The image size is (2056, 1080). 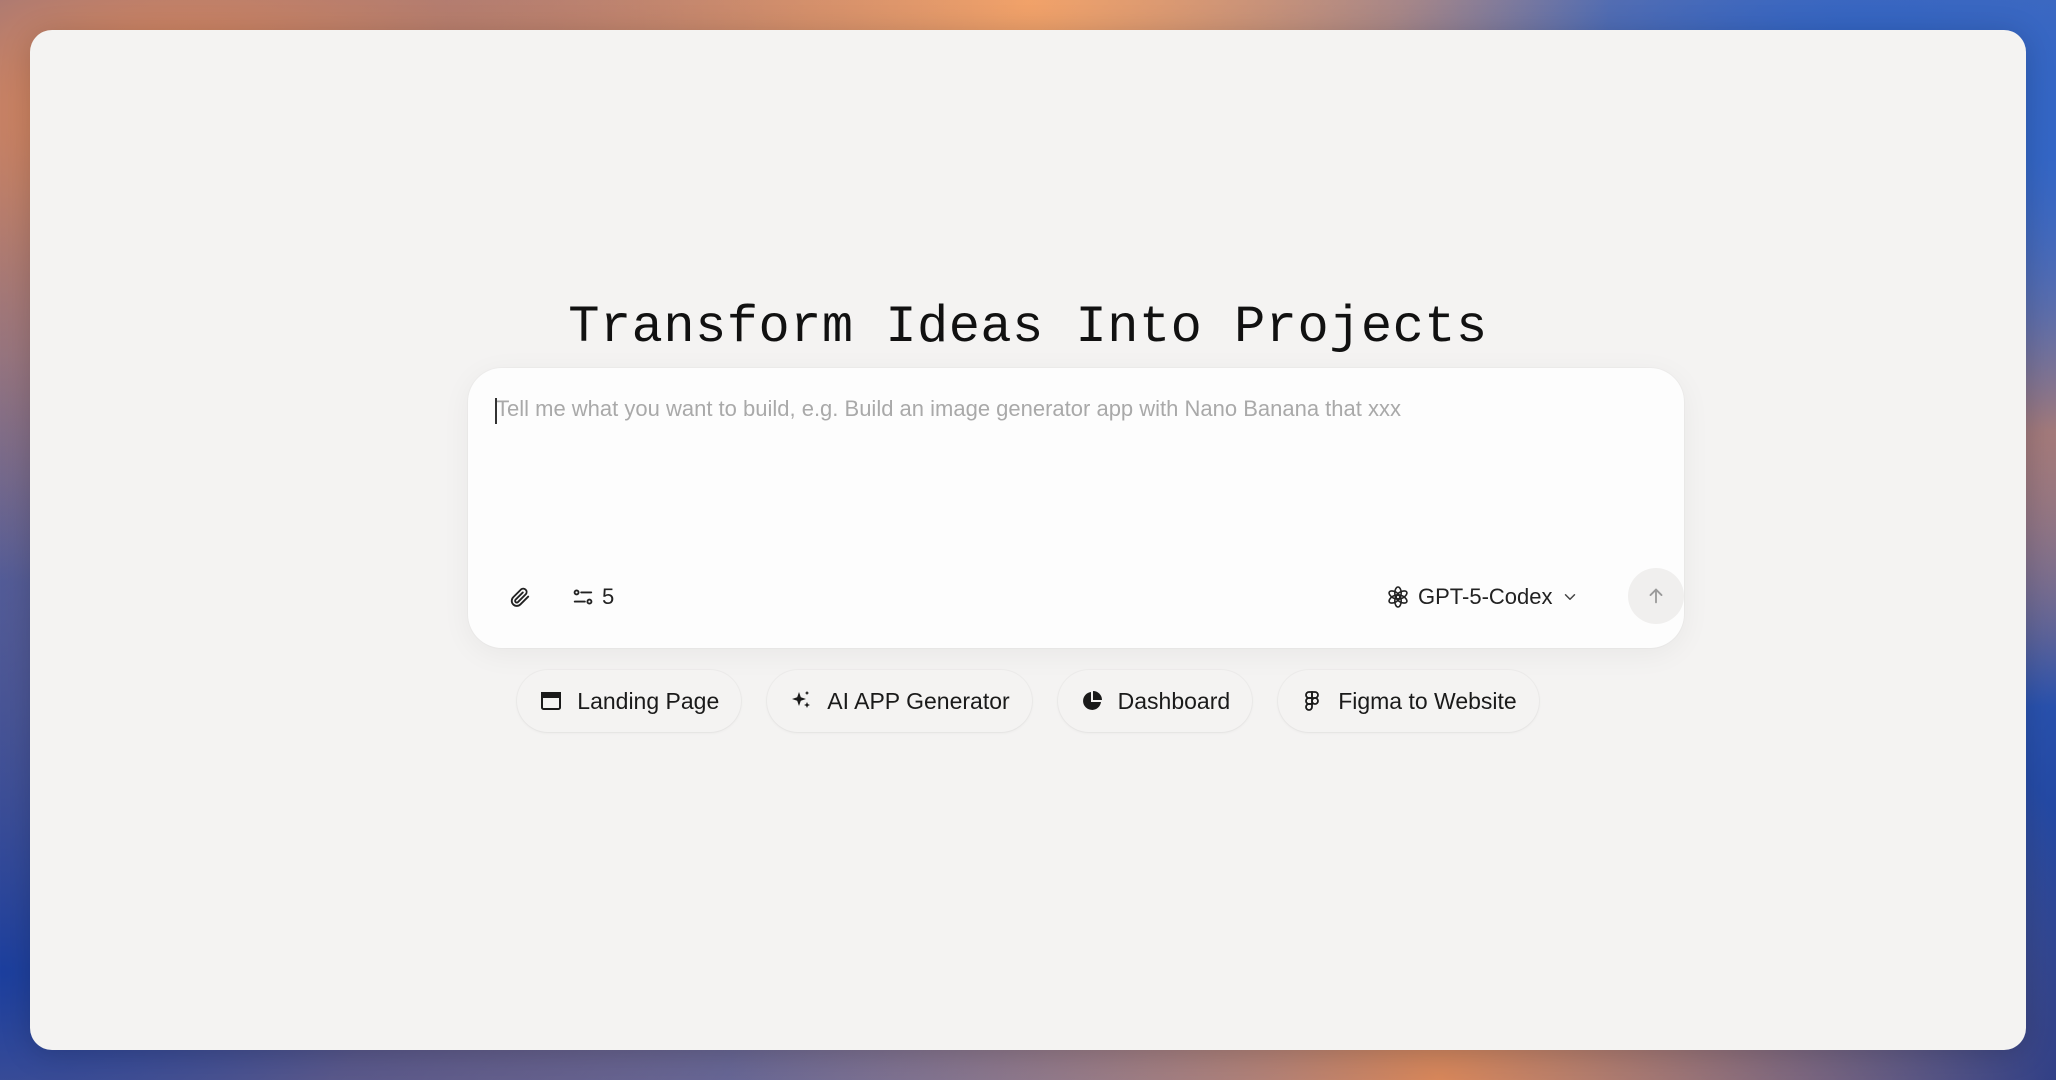 I want to click on paperclip-icon, so click(x=520, y=597).